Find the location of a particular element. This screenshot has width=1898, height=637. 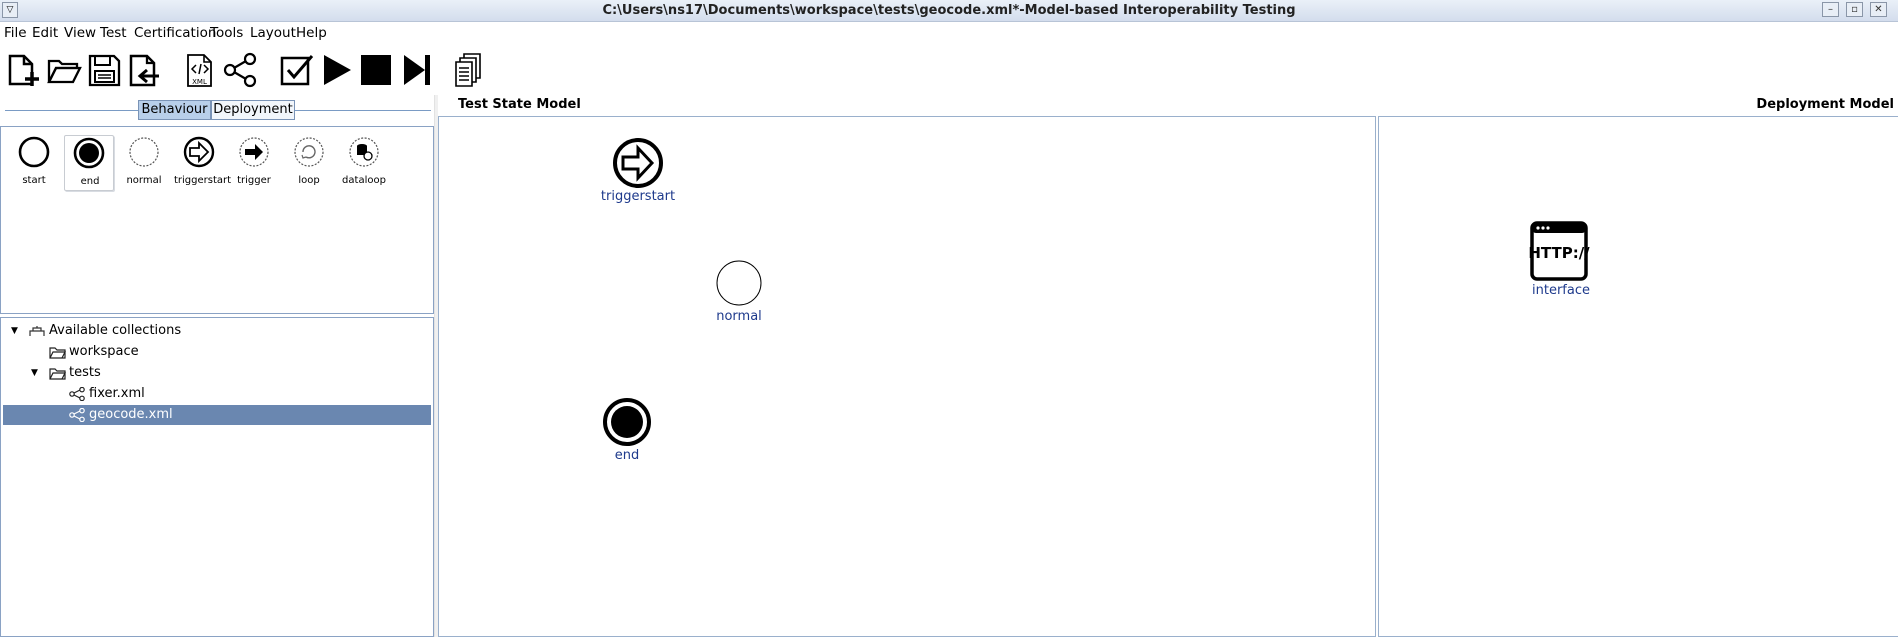

validate-icon is located at coordinates (296, 70).